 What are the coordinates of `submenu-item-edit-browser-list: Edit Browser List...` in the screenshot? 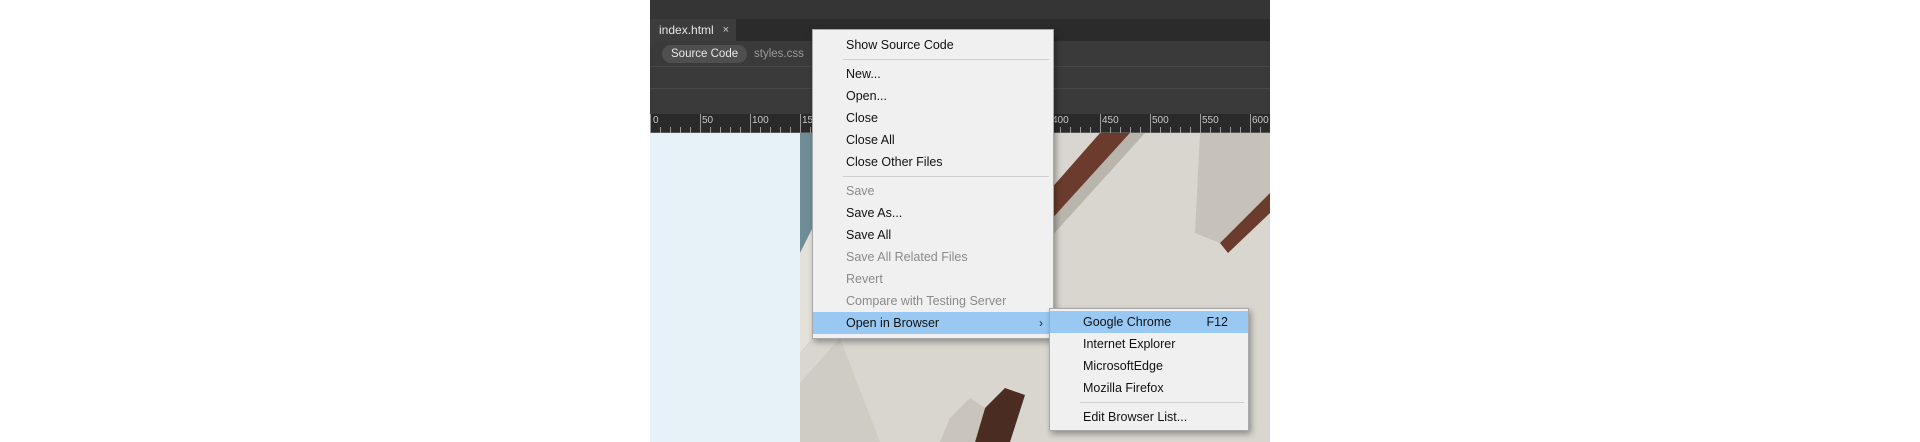 It's located at (1149, 417).